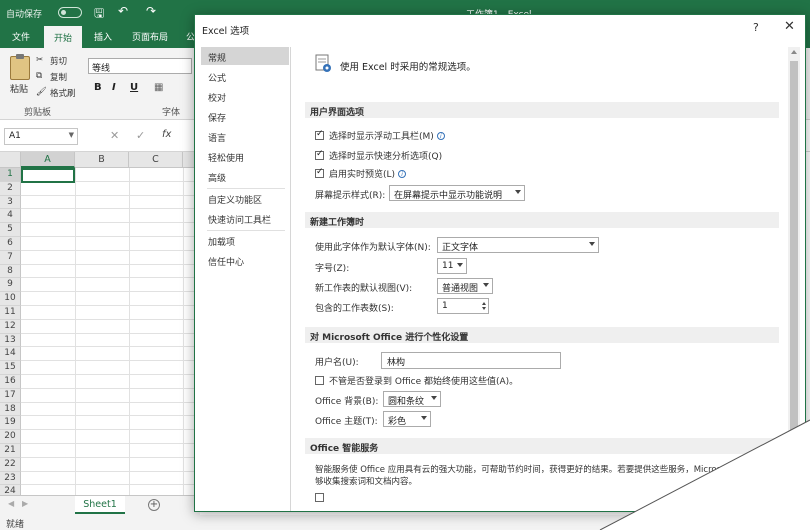 The width and height of the screenshot is (810, 530). What do you see at coordinates (452, 266) in the screenshot?
I see `font-size-dropdown: 11` at bounding box center [452, 266].